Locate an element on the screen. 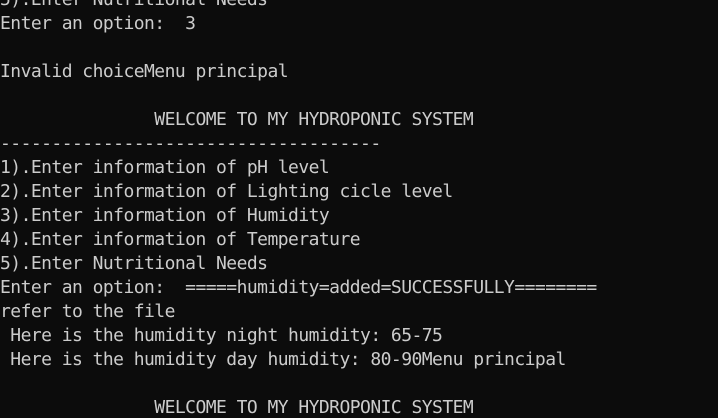 This screenshot has width=718, height=418. console-line: 4).Enter information of Temperature is located at coordinates (180, 239).